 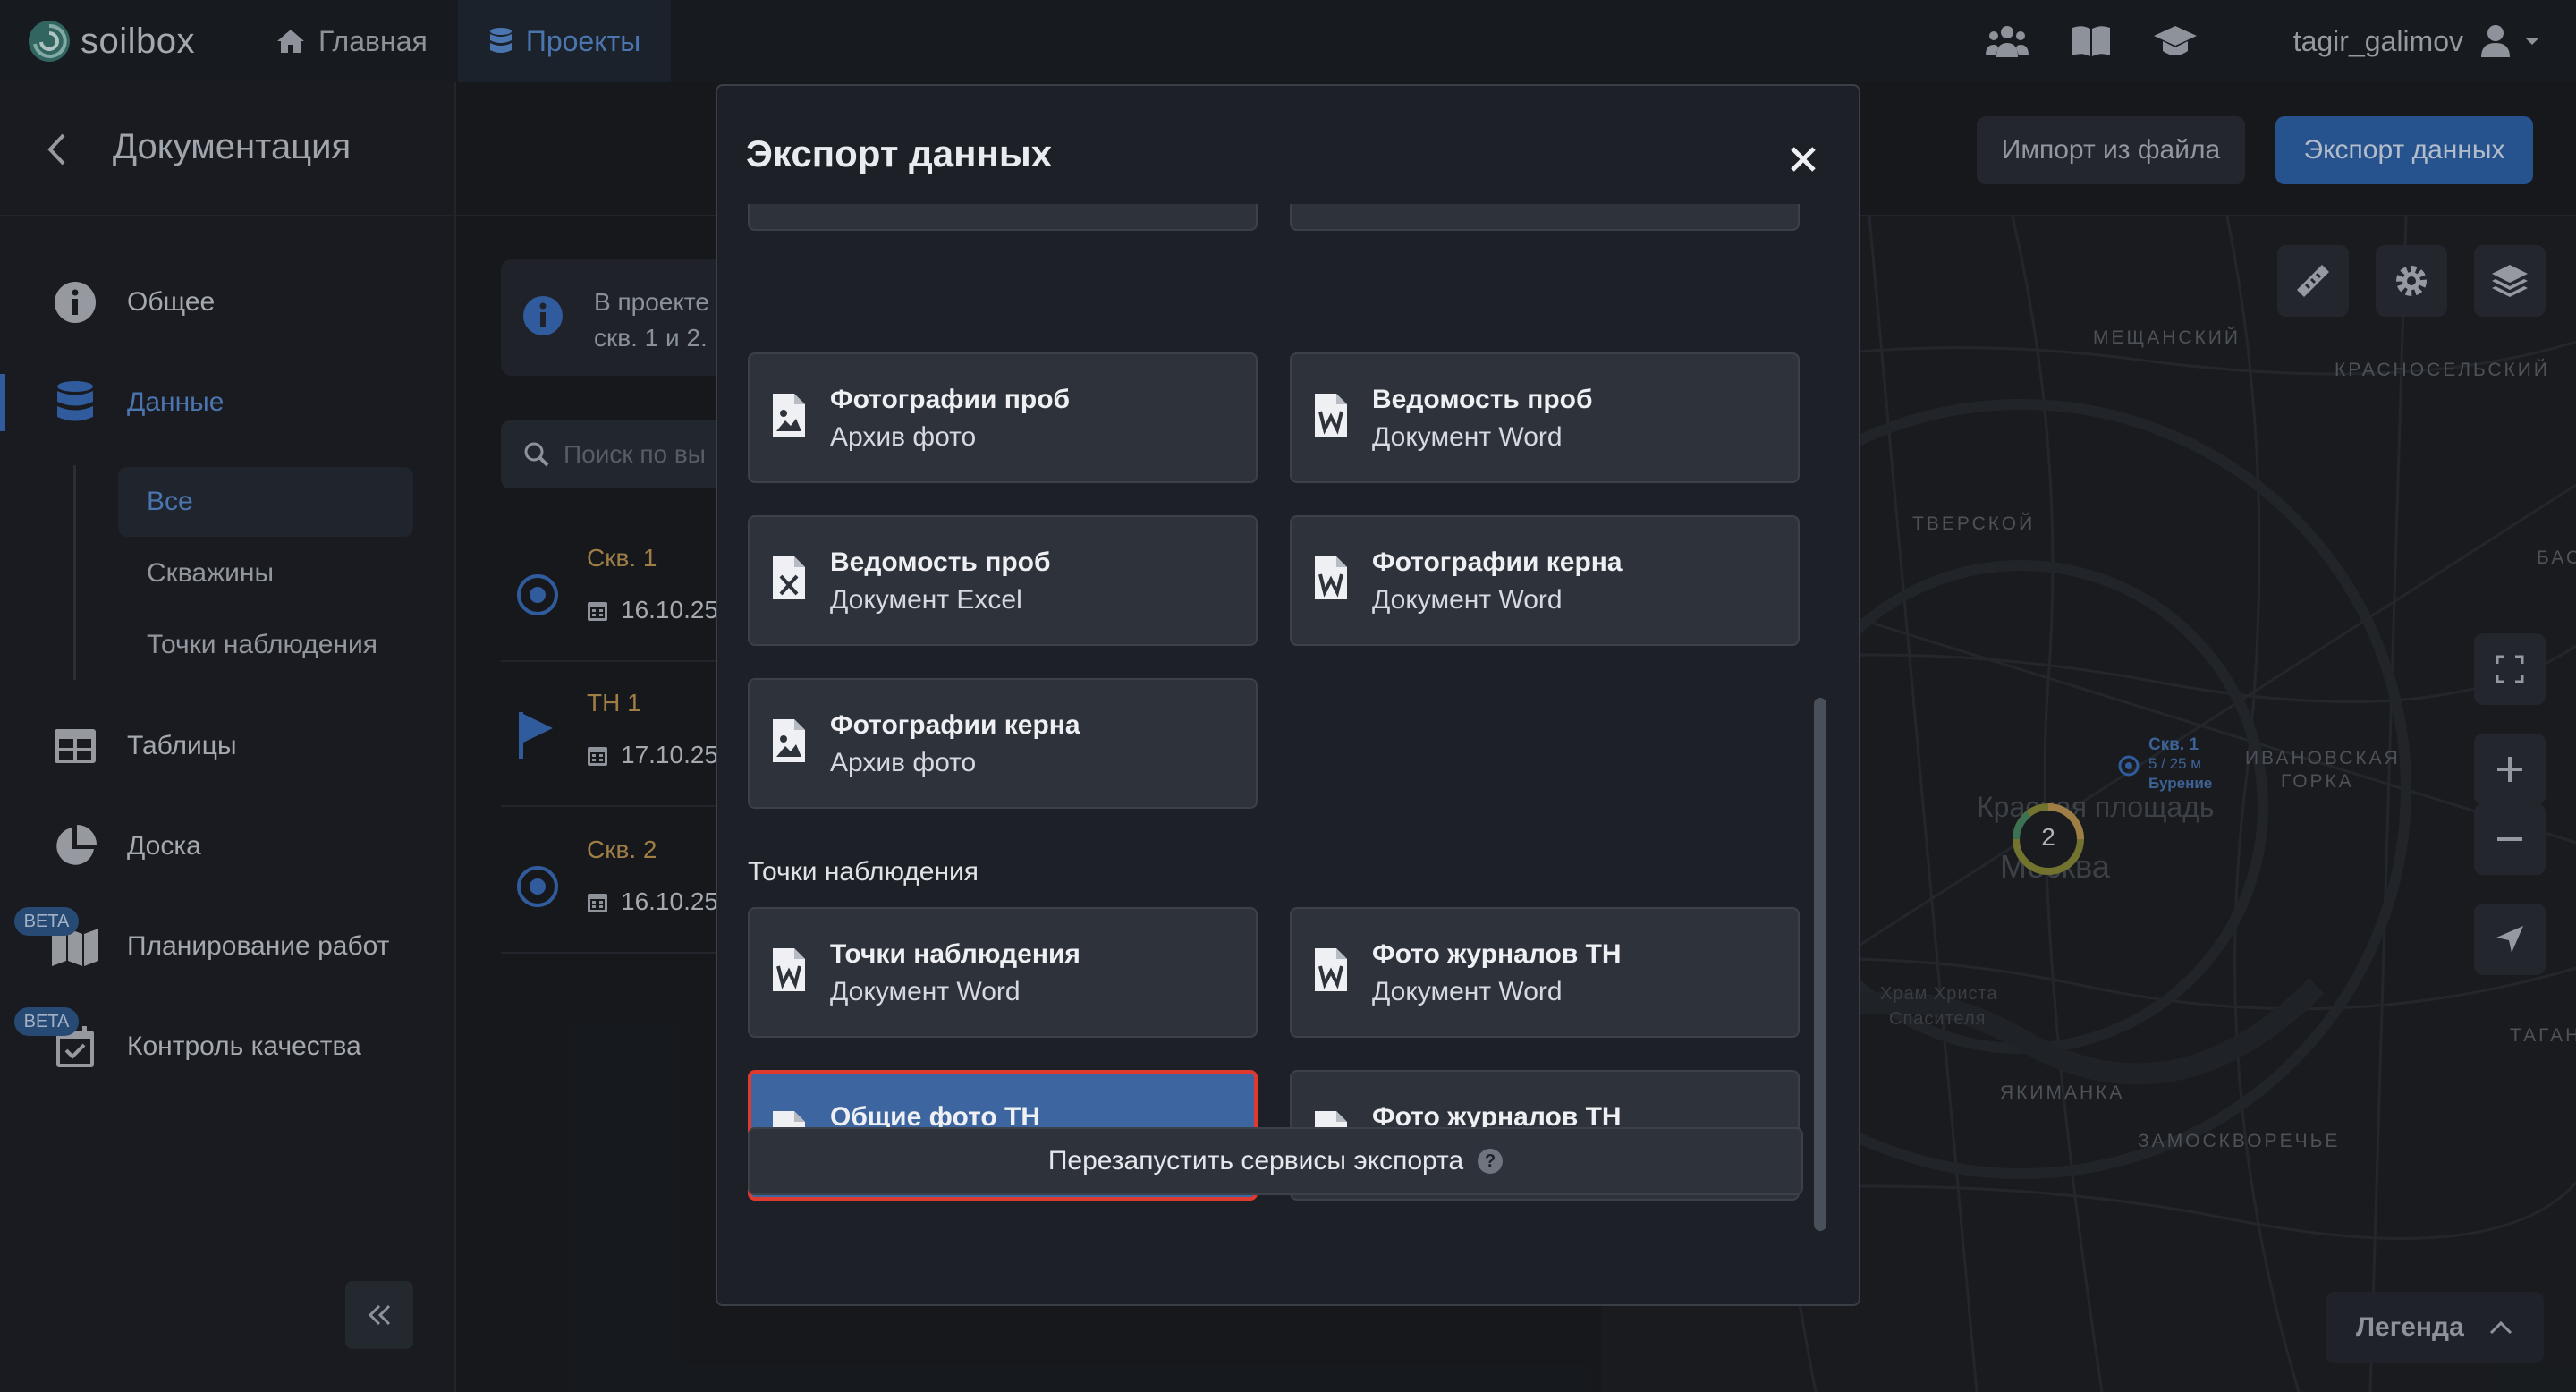 What do you see at coordinates (926, 600) in the screenshot?
I see `tile-type: Документ Excel` at bounding box center [926, 600].